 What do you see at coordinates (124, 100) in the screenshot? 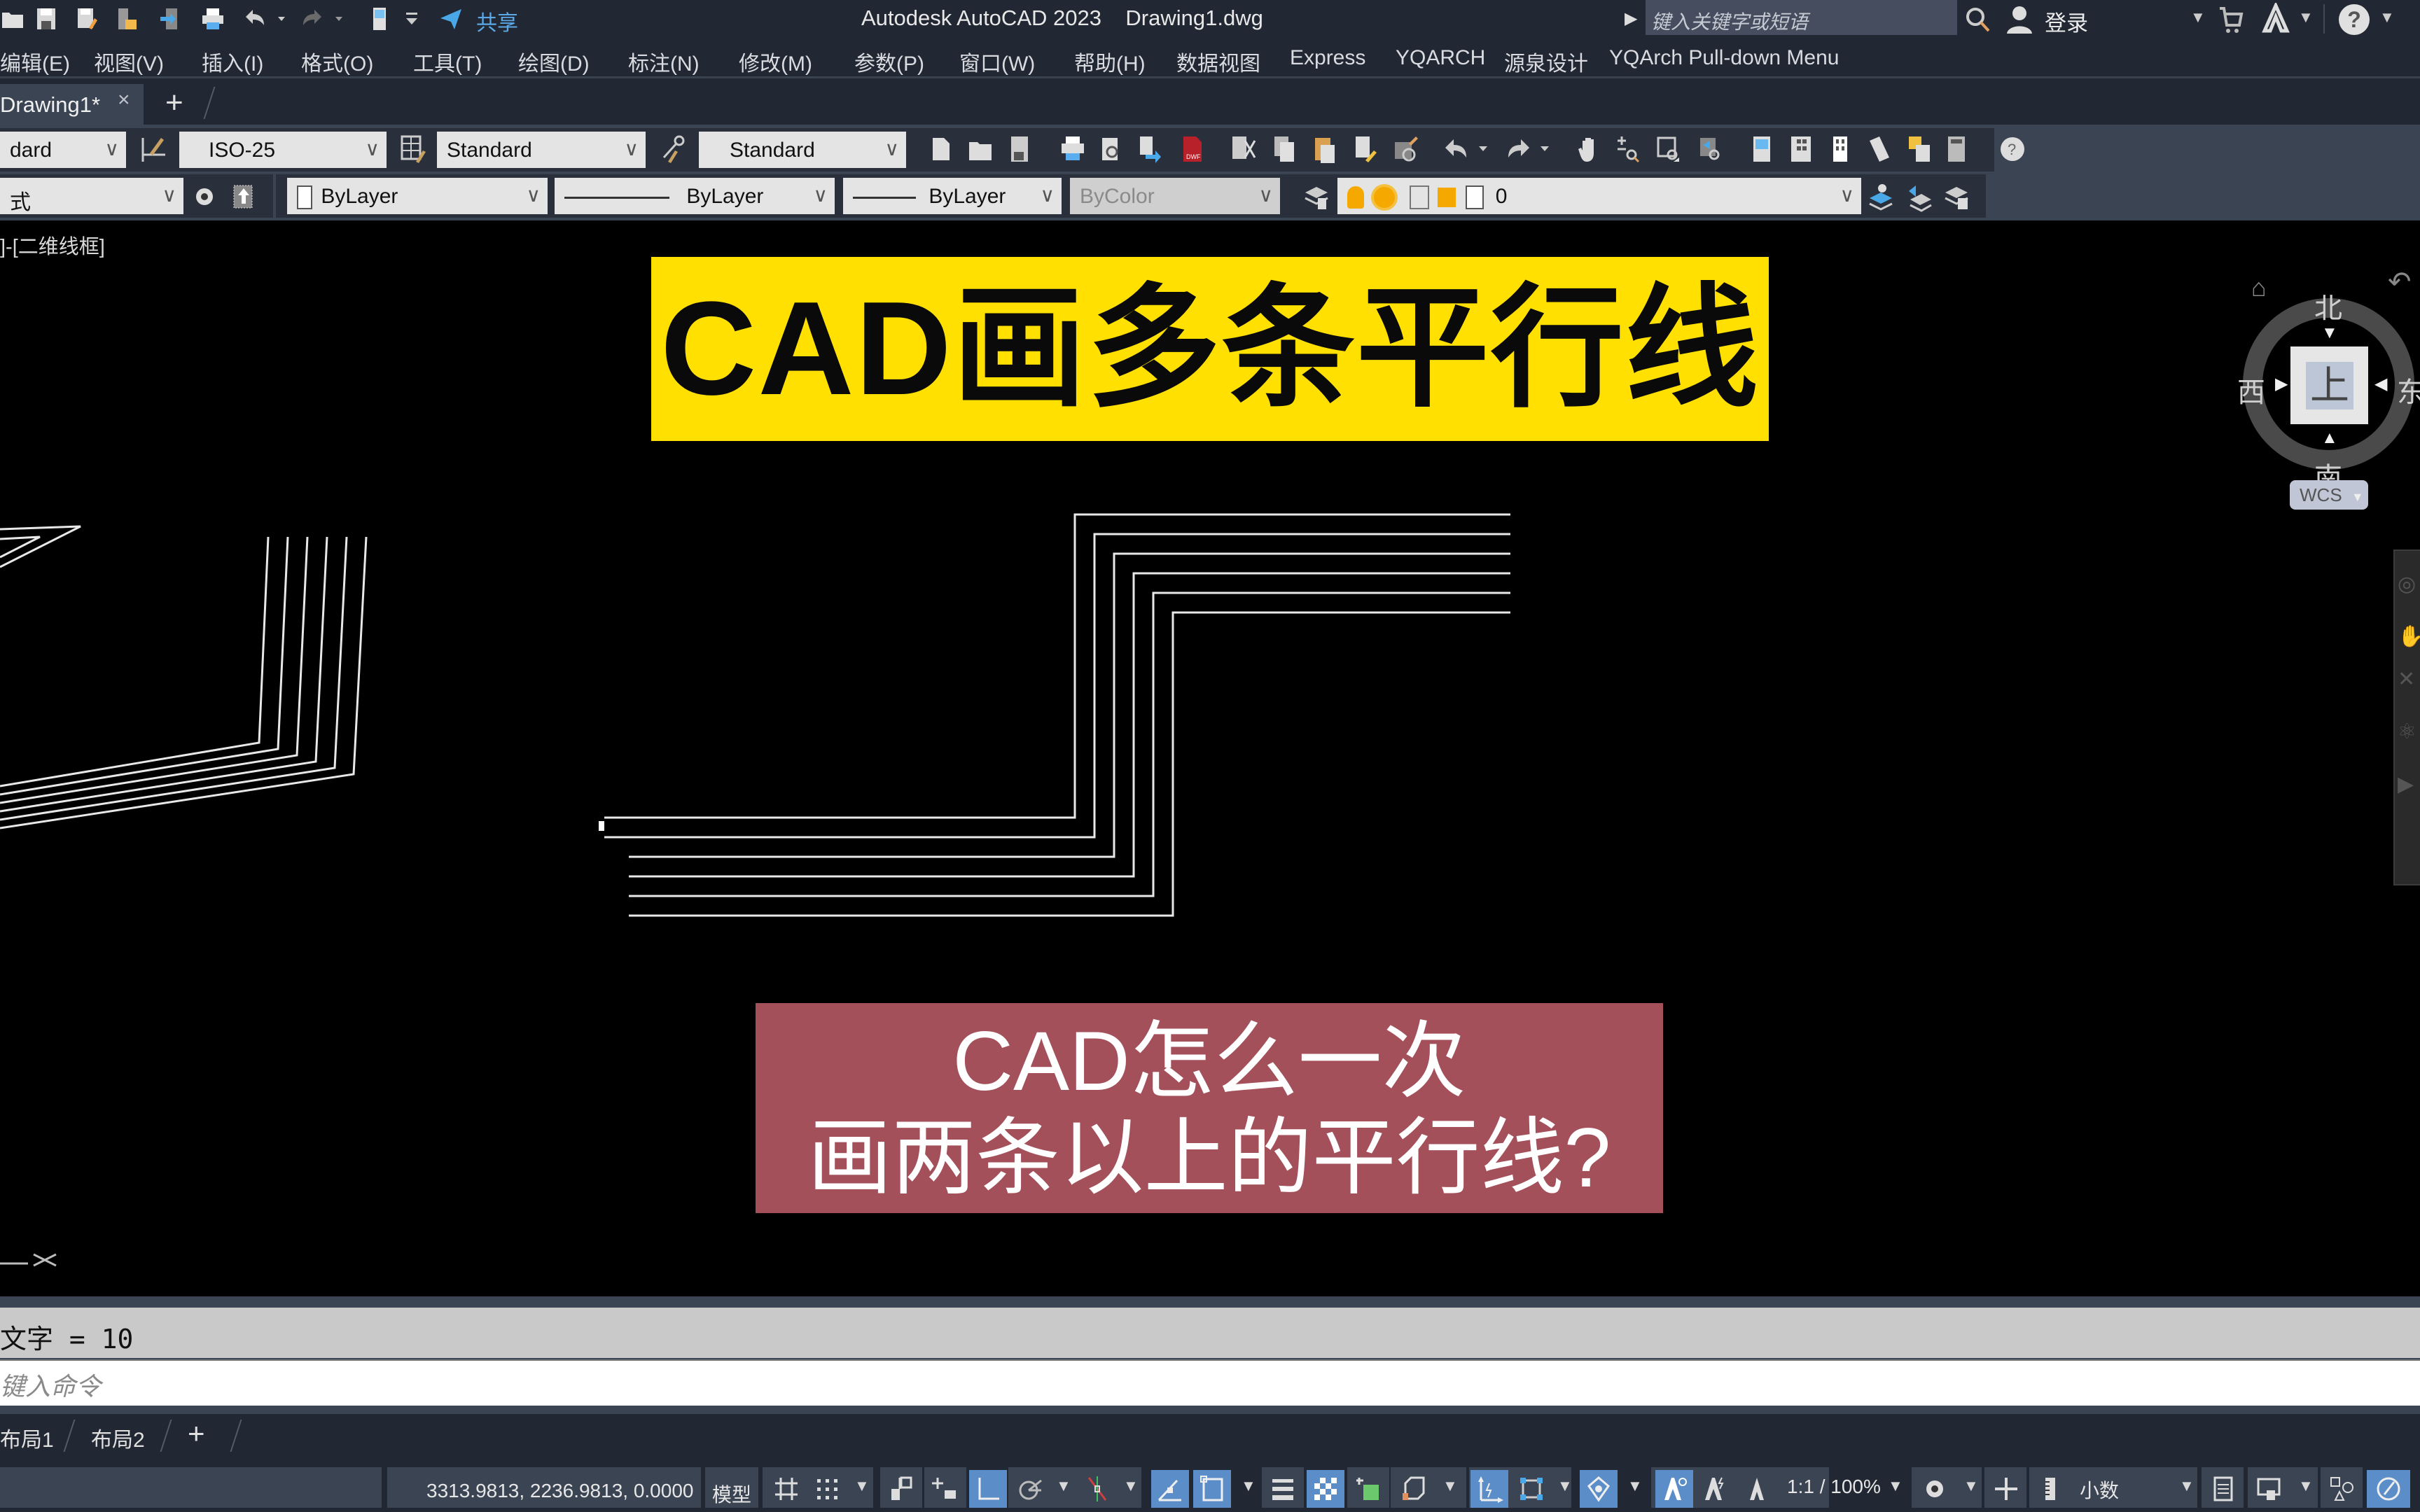
I see `close-tab-icon: ×` at bounding box center [124, 100].